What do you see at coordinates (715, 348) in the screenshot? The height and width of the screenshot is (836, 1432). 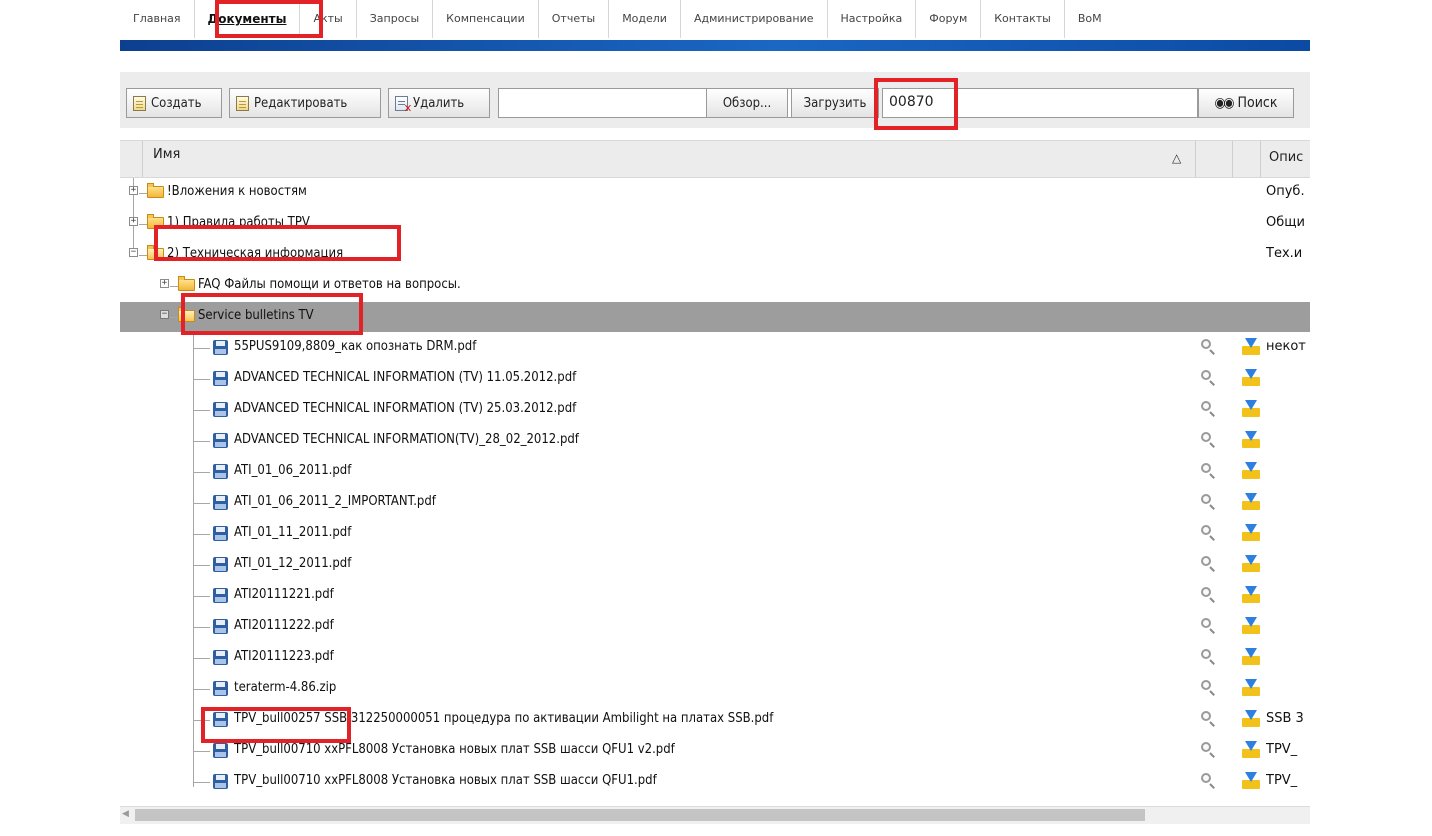 I see `tree-file-row: 55PUS9109,8809_как опознать DRM.pdf некот` at bounding box center [715, 348].